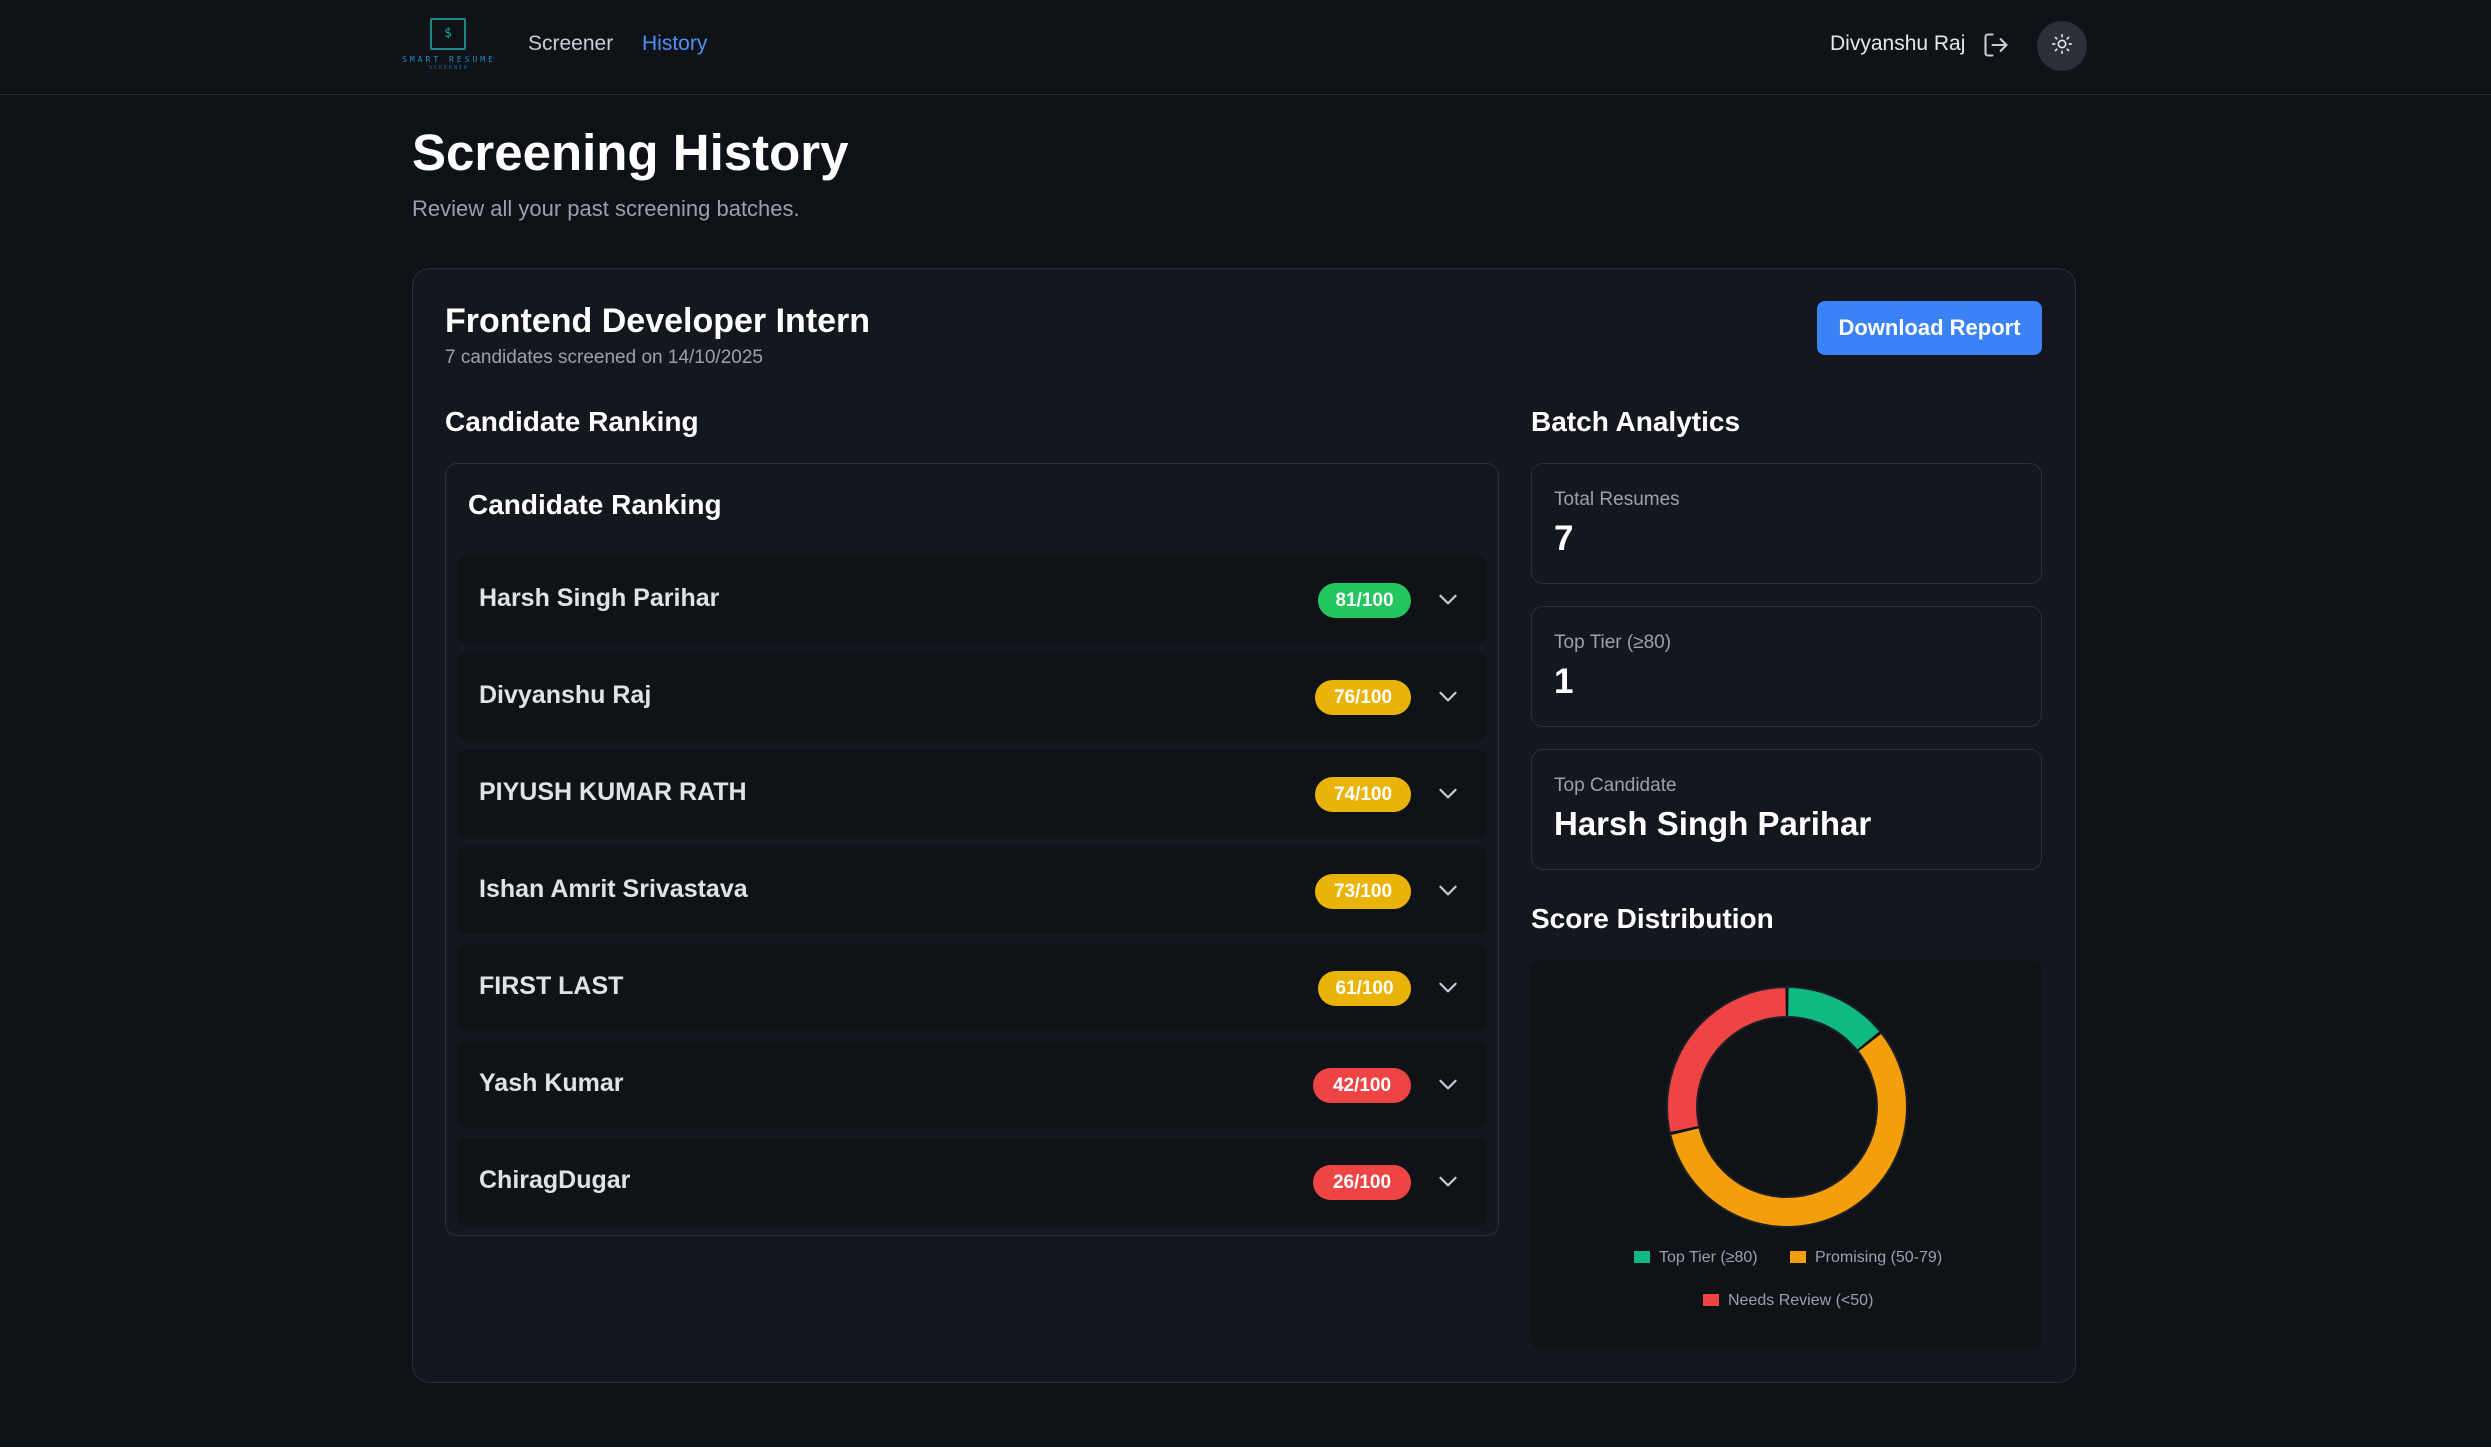  I want to click on candidate-row: FIRST LAST 61/100, so click(972, 987).